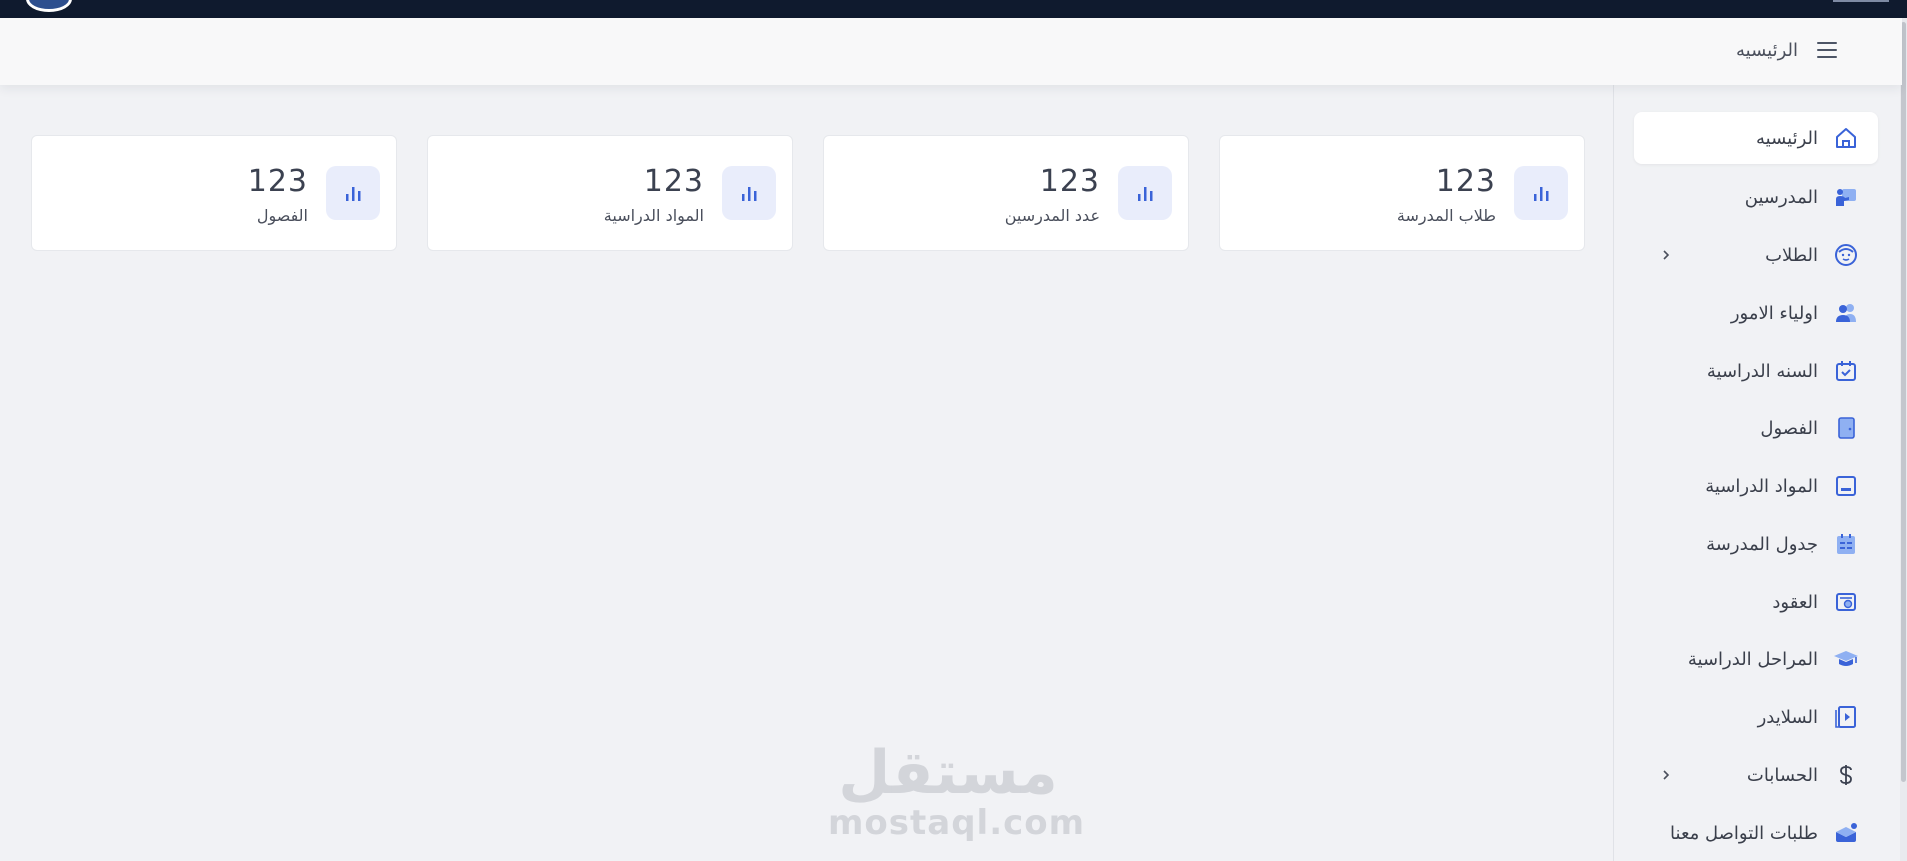 The image size is (1907, 861). I want to click on stat-label: الفصول, so click(282, 215).